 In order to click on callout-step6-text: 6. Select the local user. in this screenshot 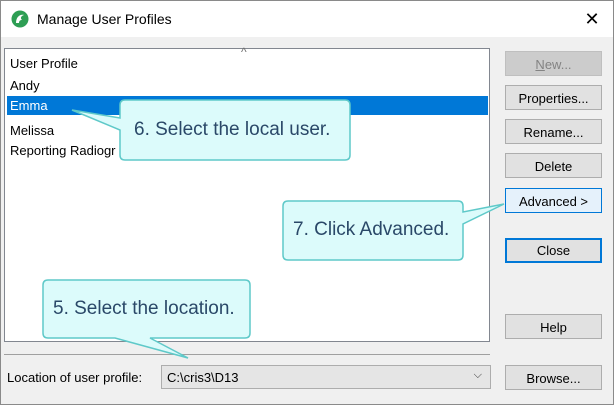, I will do `click(232, 129)`.